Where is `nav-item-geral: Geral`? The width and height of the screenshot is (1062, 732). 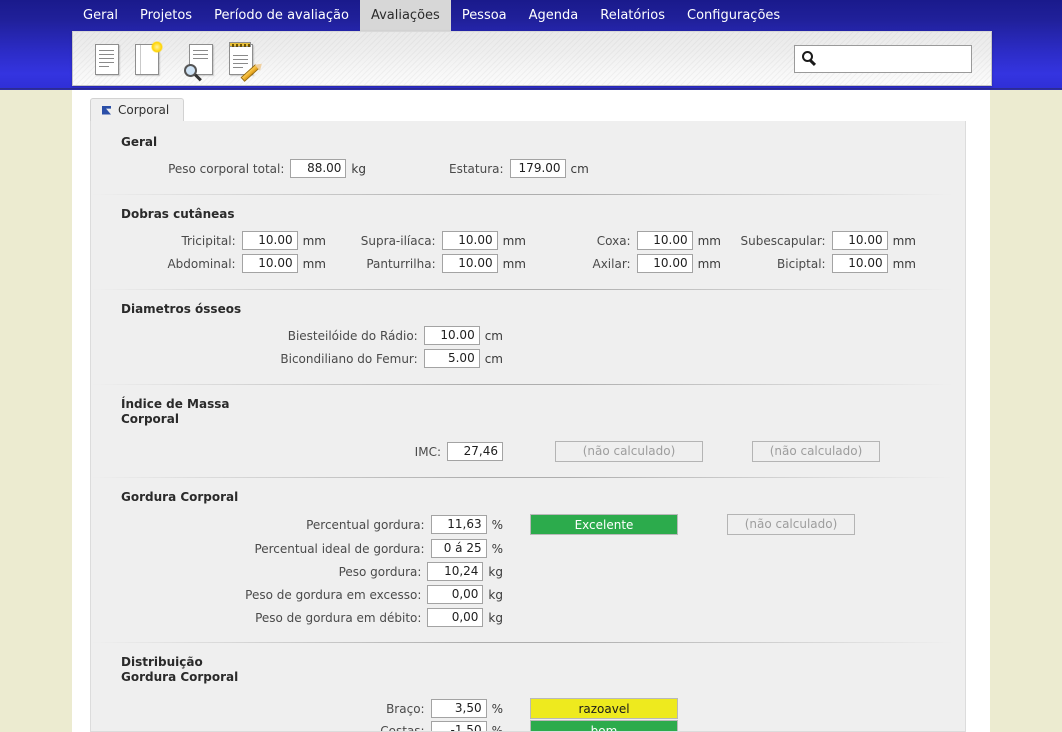
nav-item-geral: Geral is located at coordinates (100, 16).